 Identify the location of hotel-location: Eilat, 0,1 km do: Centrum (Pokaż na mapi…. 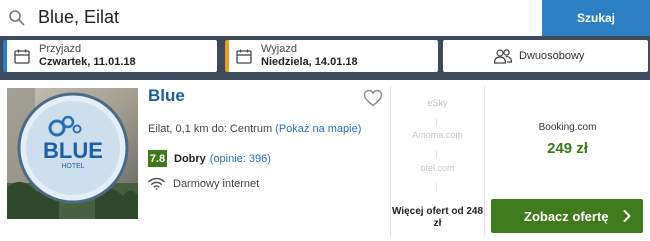
(254, 129).